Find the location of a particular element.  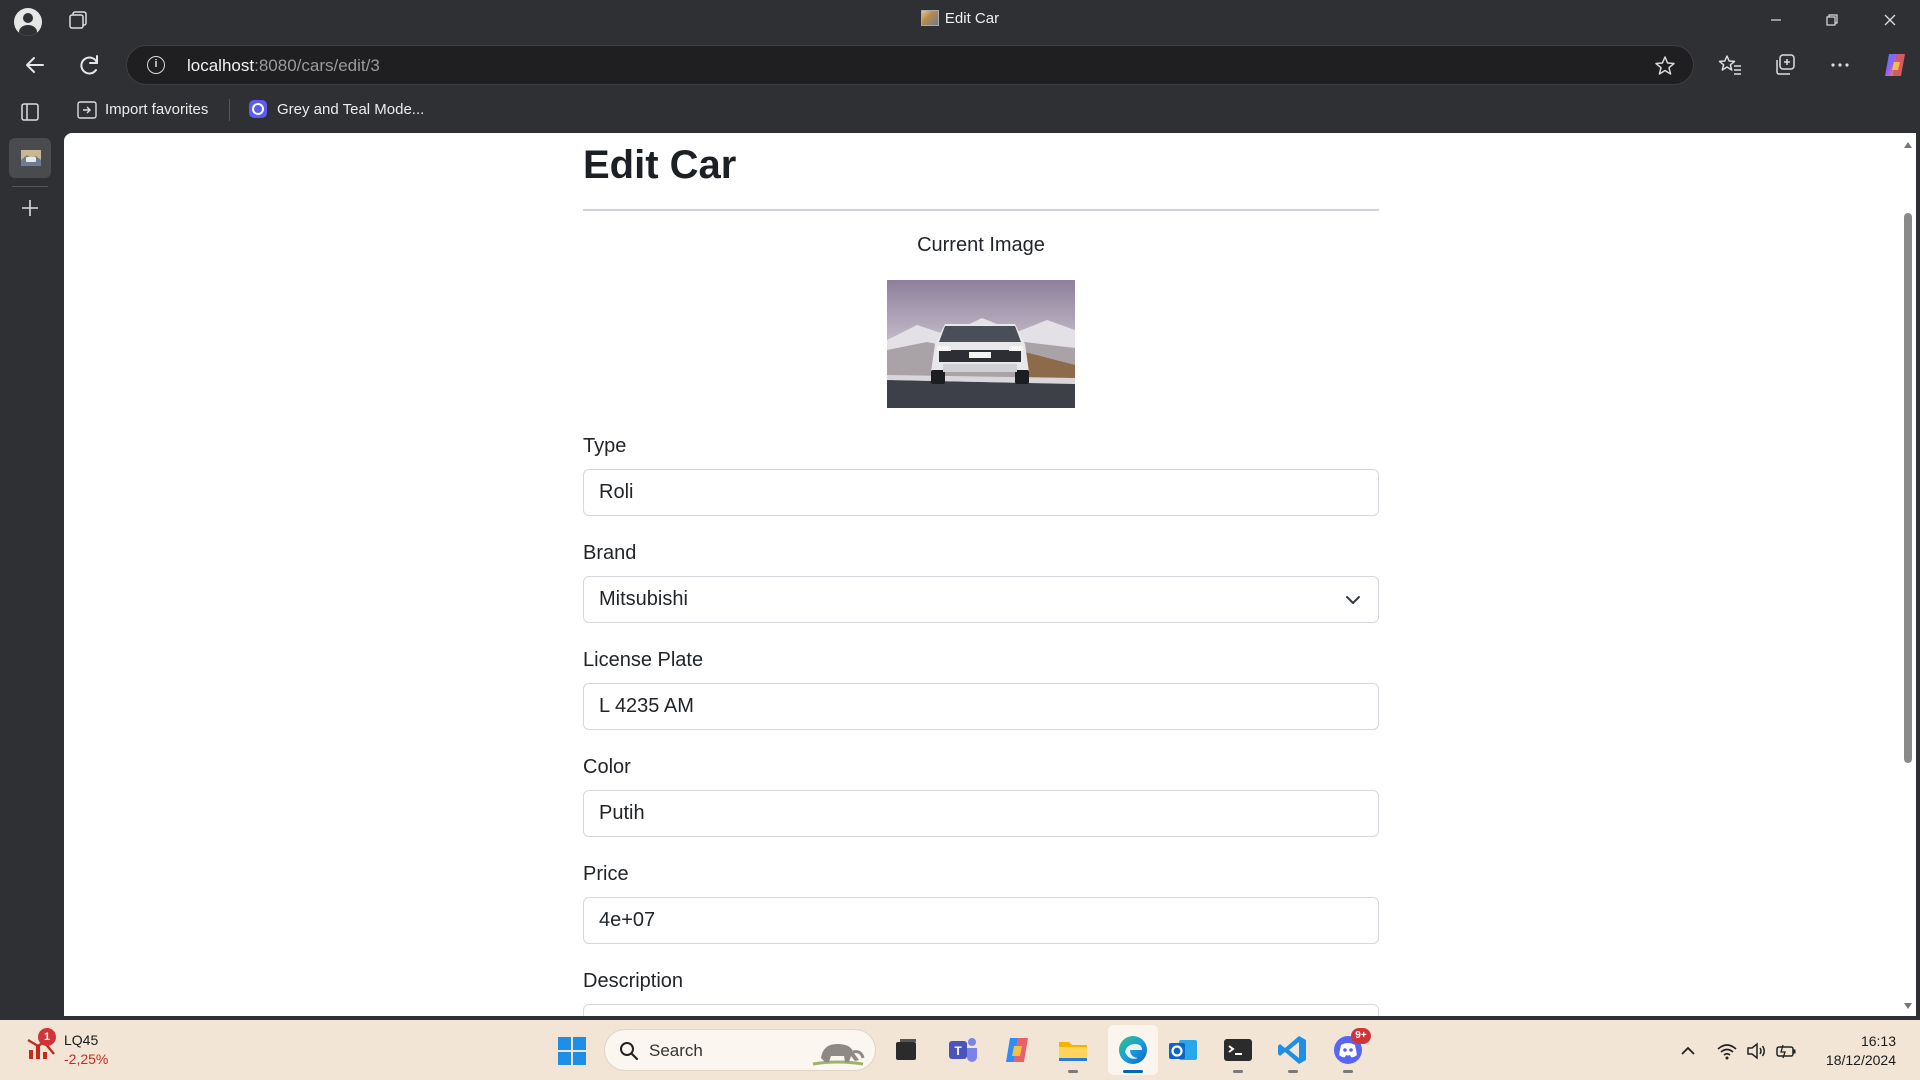

edge-running-indicator is located at coordinates (1133, 1071).